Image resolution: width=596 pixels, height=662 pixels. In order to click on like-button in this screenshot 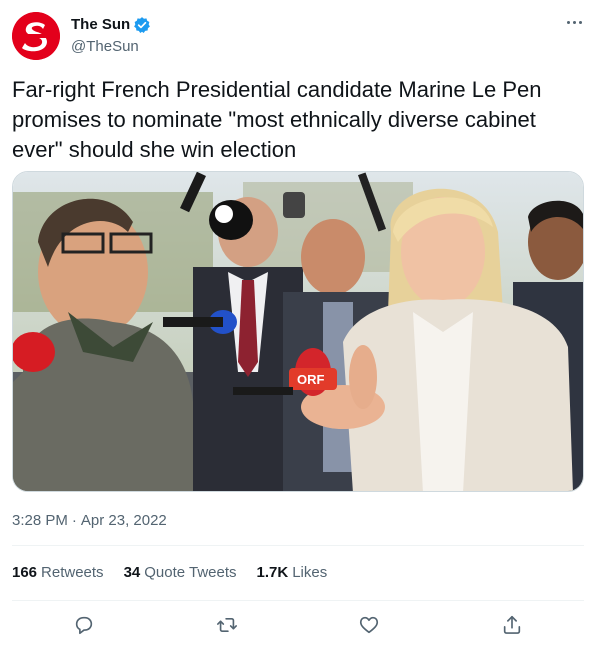, I will do `click(369, 625)`.